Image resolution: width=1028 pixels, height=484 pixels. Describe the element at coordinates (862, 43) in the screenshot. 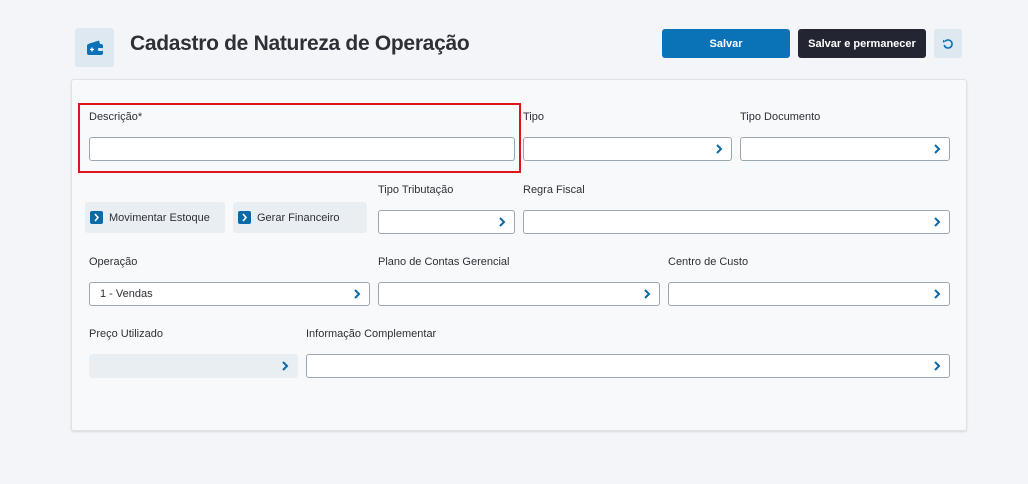

I see `save-and-stay-button: Salvar e permanecer` at that location.